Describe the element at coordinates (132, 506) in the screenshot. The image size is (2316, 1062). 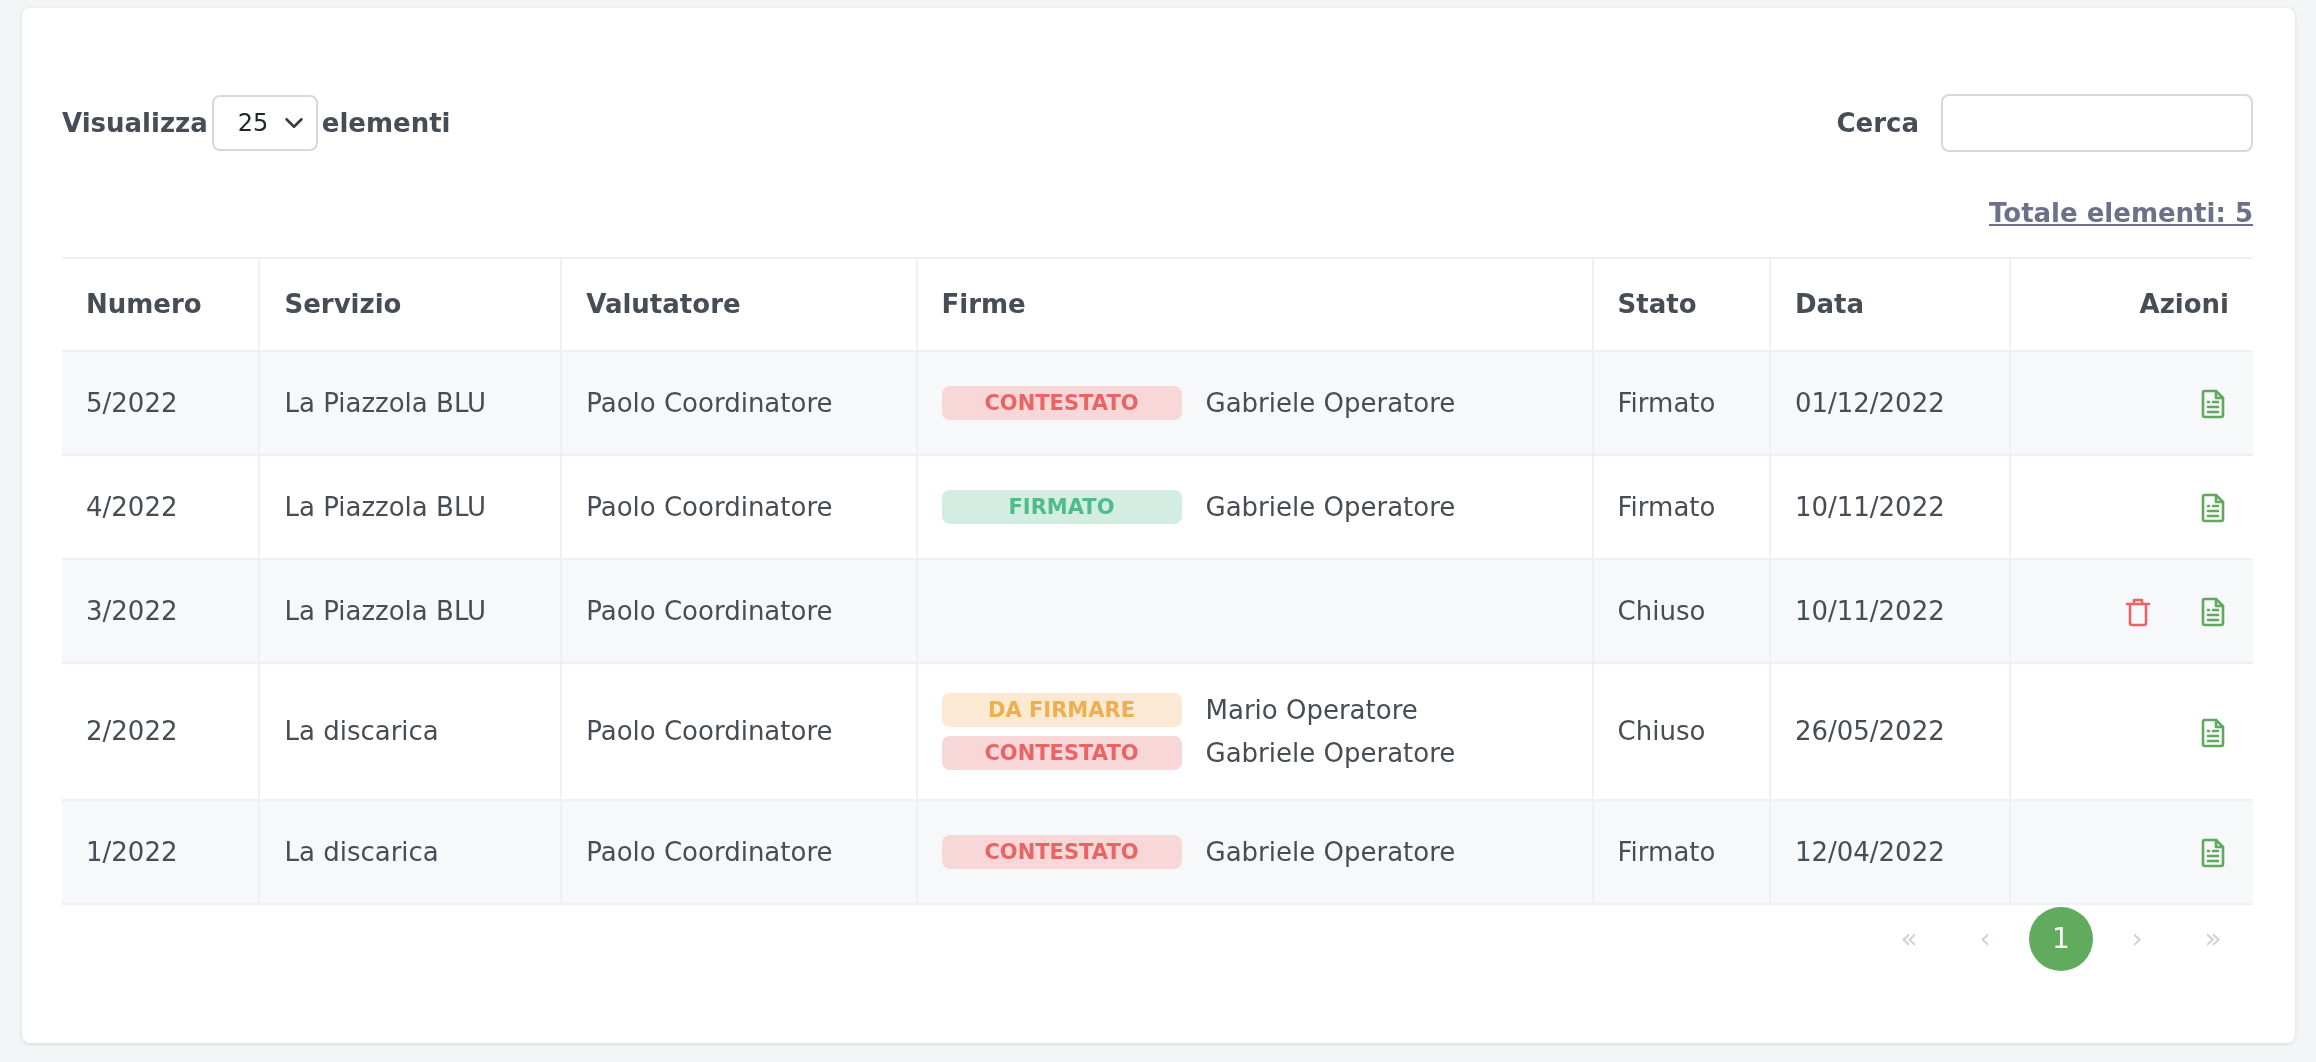
I see `table-cell: 4/2022` at that location.